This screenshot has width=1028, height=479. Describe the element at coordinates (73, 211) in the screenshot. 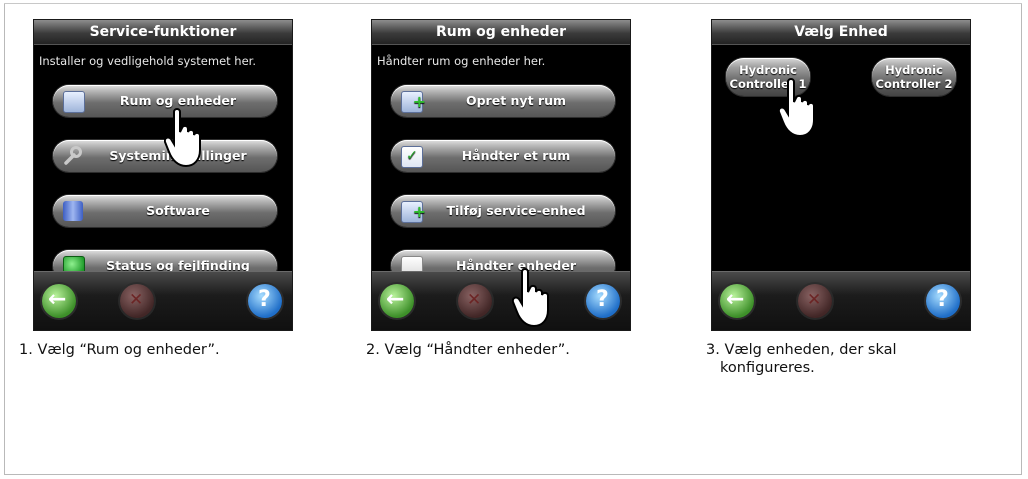

I see `database-icon` at that location.